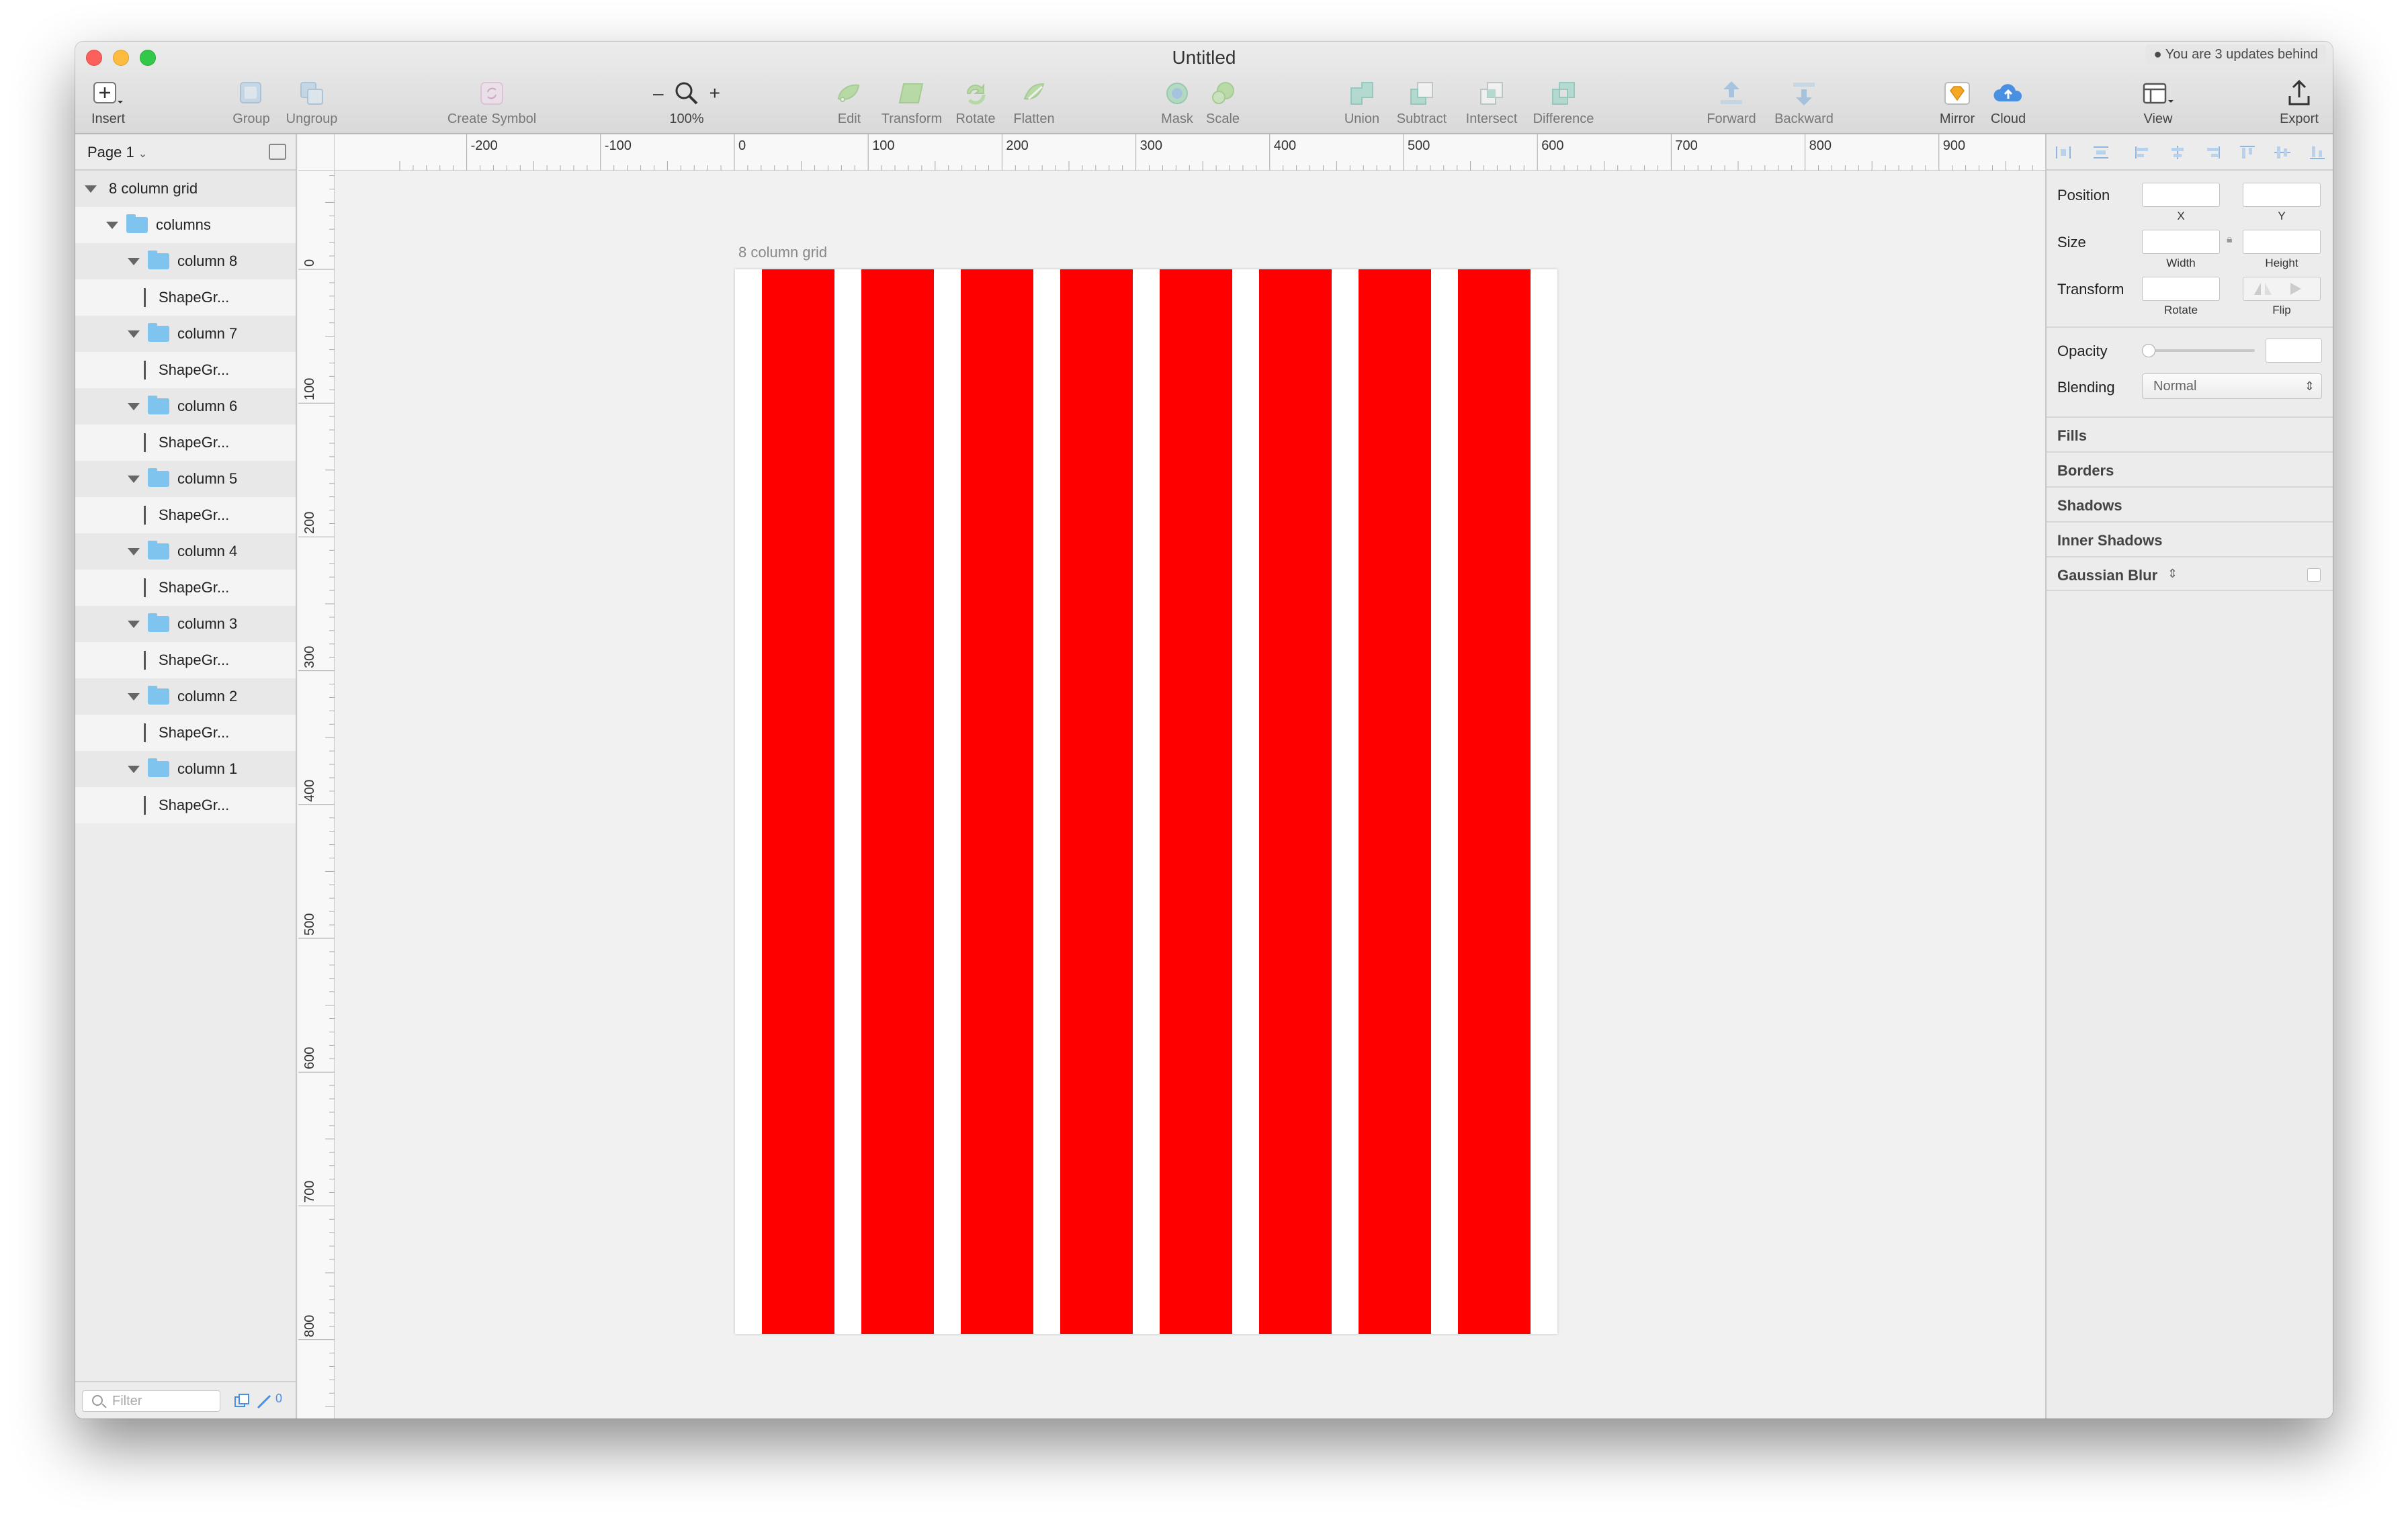 This screenshot has width=2408, height=1526. Describe the element at coordinates (185, 225) in the screenshot. I see `layer-row-folder: columns` at that location.